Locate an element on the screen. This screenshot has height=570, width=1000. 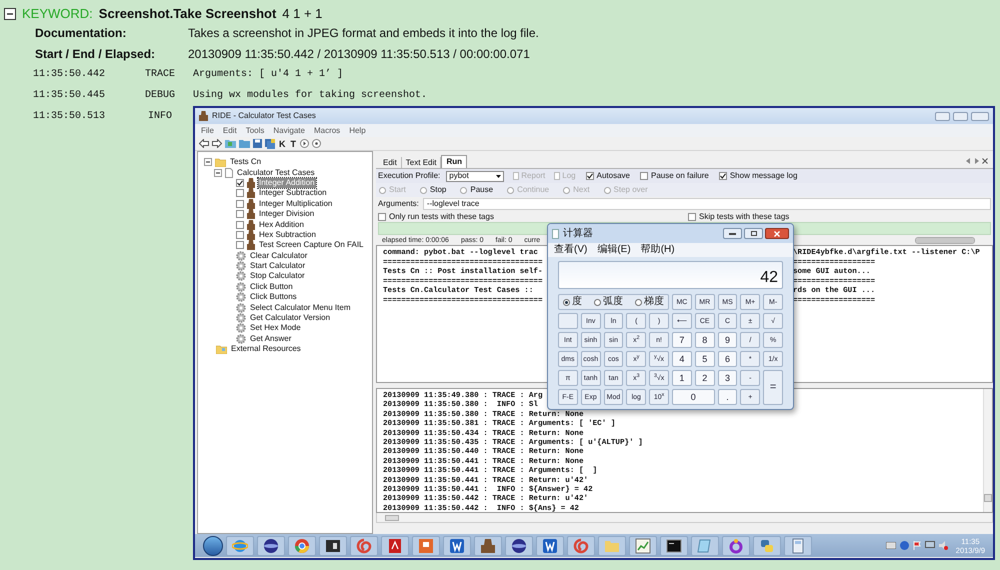
calculator-key: 0 is located at coordinates (693, 397).